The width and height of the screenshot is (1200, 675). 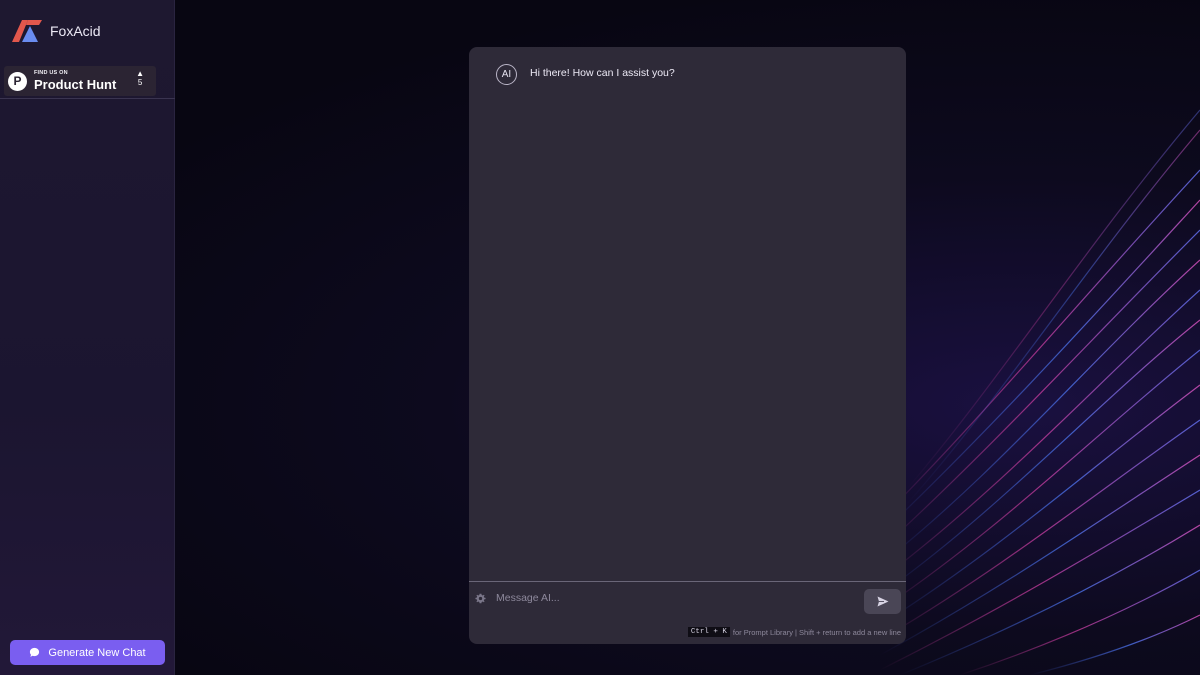 What do you see at coordinates (17, 81) in the screenshot?
I see `product-hunt-logo-icon: P` at bounding box center [17, 81].